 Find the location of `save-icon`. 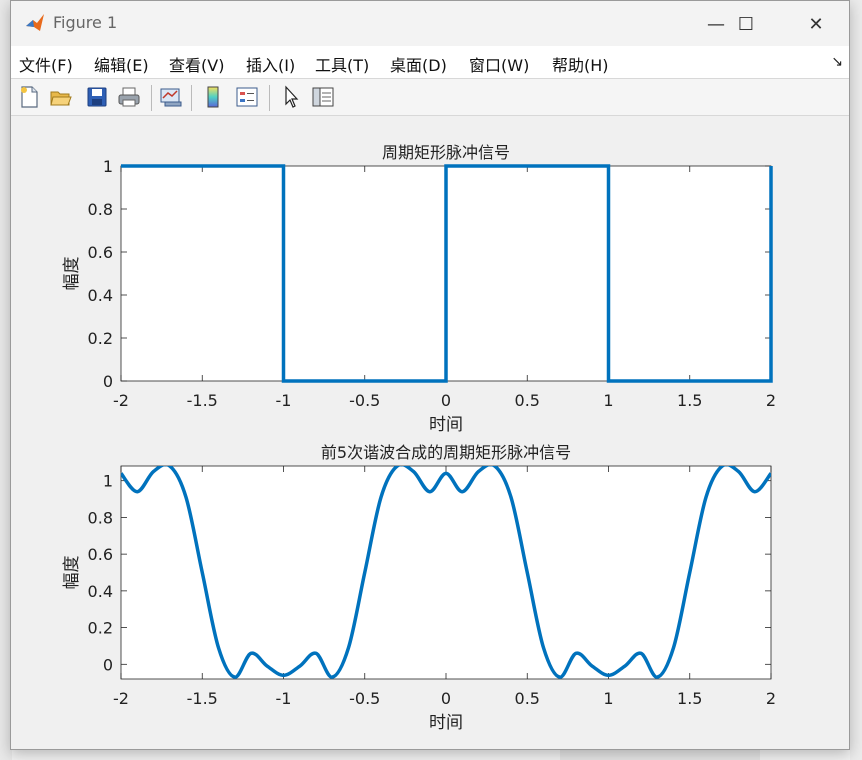

save-icon is located at coordinates (97, 97).